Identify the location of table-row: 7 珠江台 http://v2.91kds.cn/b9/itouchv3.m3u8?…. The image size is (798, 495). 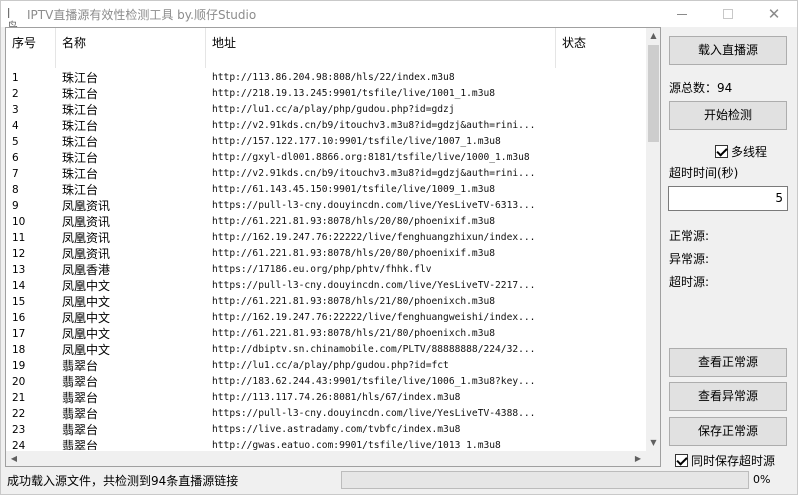
(326, 174).